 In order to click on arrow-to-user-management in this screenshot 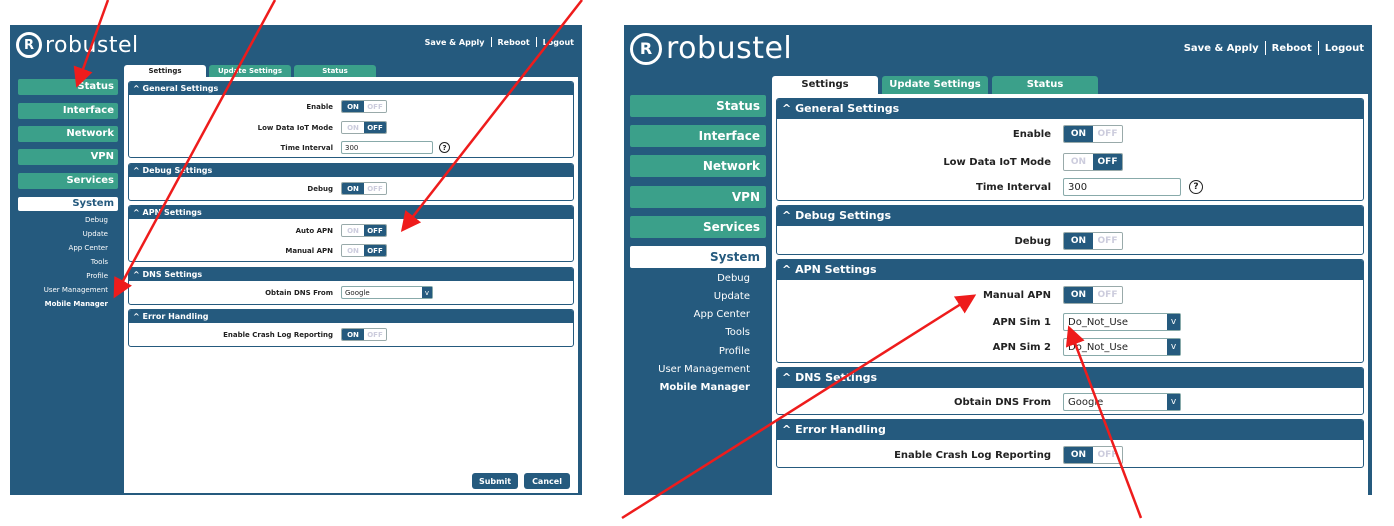, I will do `click(195, 149)`.